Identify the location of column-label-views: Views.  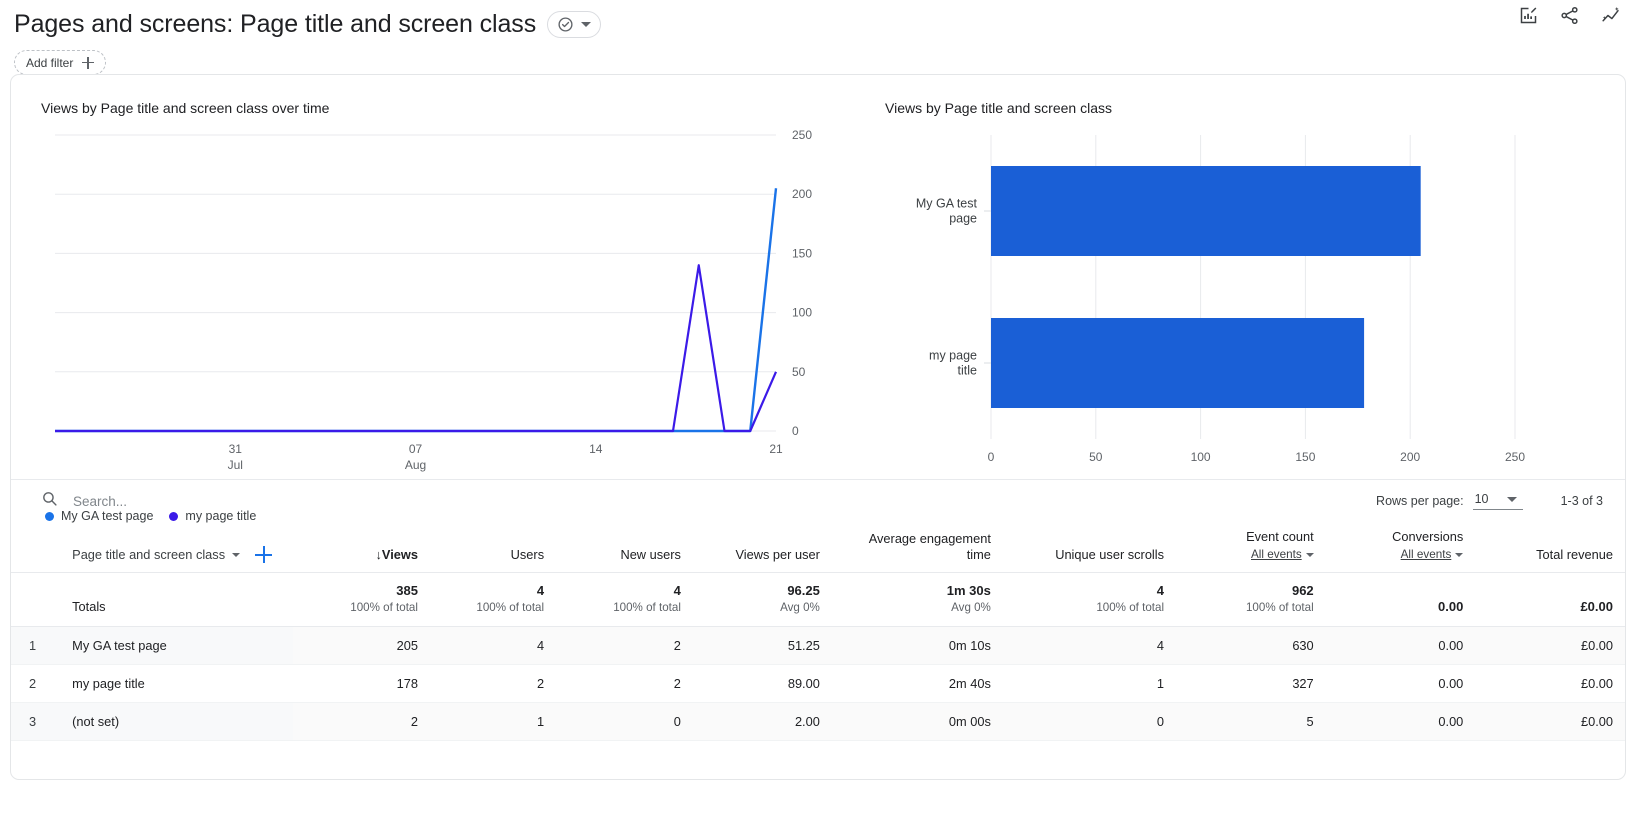
(399, 554).